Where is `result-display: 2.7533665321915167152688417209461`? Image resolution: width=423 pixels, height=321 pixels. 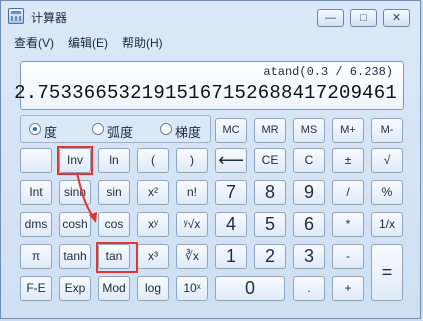 result-display: 2.7533665321915167152688417209461 is located at coordinates (205, 93).